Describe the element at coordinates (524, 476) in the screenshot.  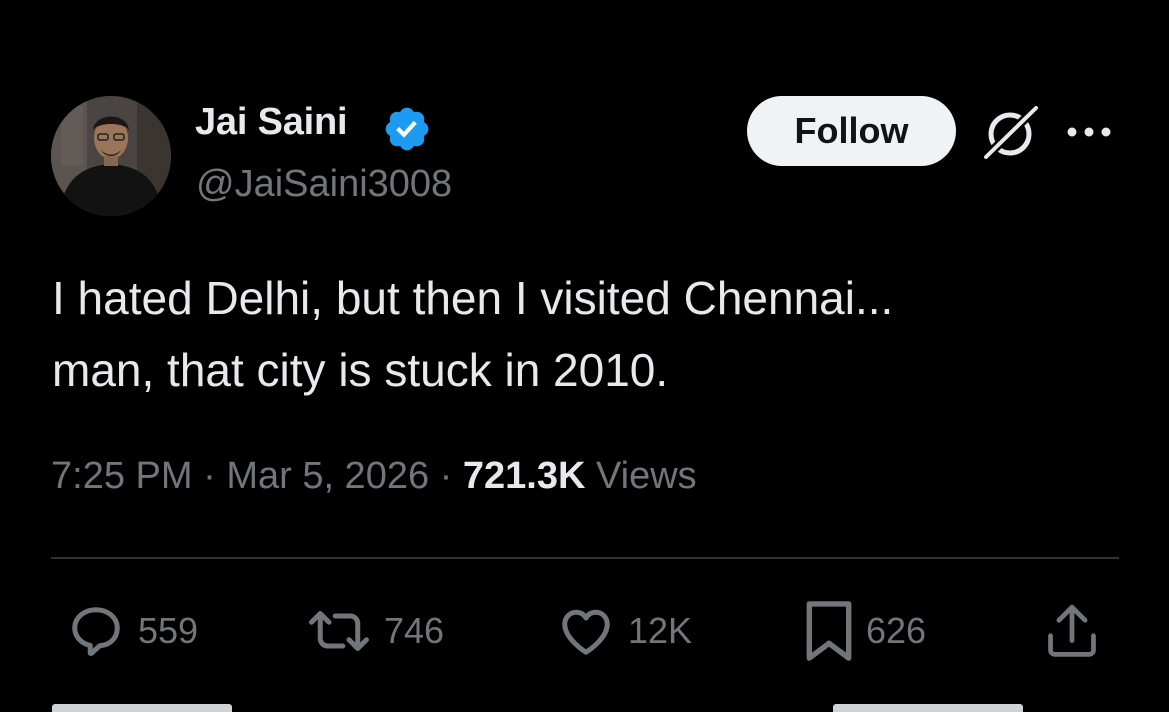
I see `views-count: 721.3K` at that location.